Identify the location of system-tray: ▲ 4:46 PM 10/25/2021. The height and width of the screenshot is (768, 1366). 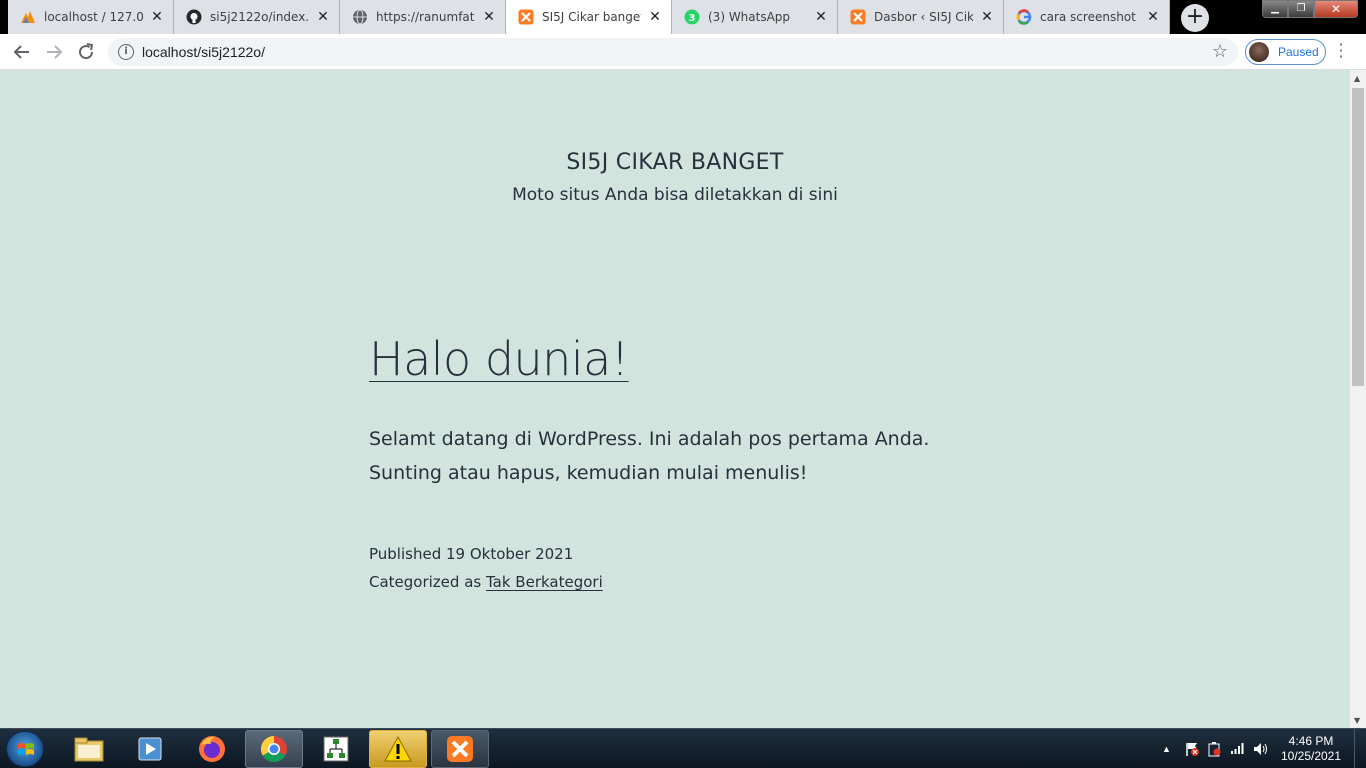
(1256, 748).